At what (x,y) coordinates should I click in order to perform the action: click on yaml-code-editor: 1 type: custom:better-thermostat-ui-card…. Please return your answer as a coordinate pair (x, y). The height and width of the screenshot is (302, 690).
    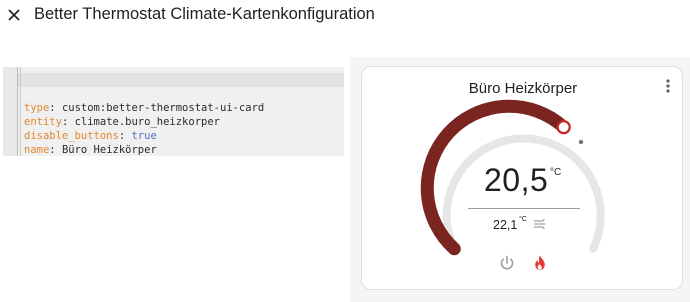
    Looking at the image, I should click on (173, 111).